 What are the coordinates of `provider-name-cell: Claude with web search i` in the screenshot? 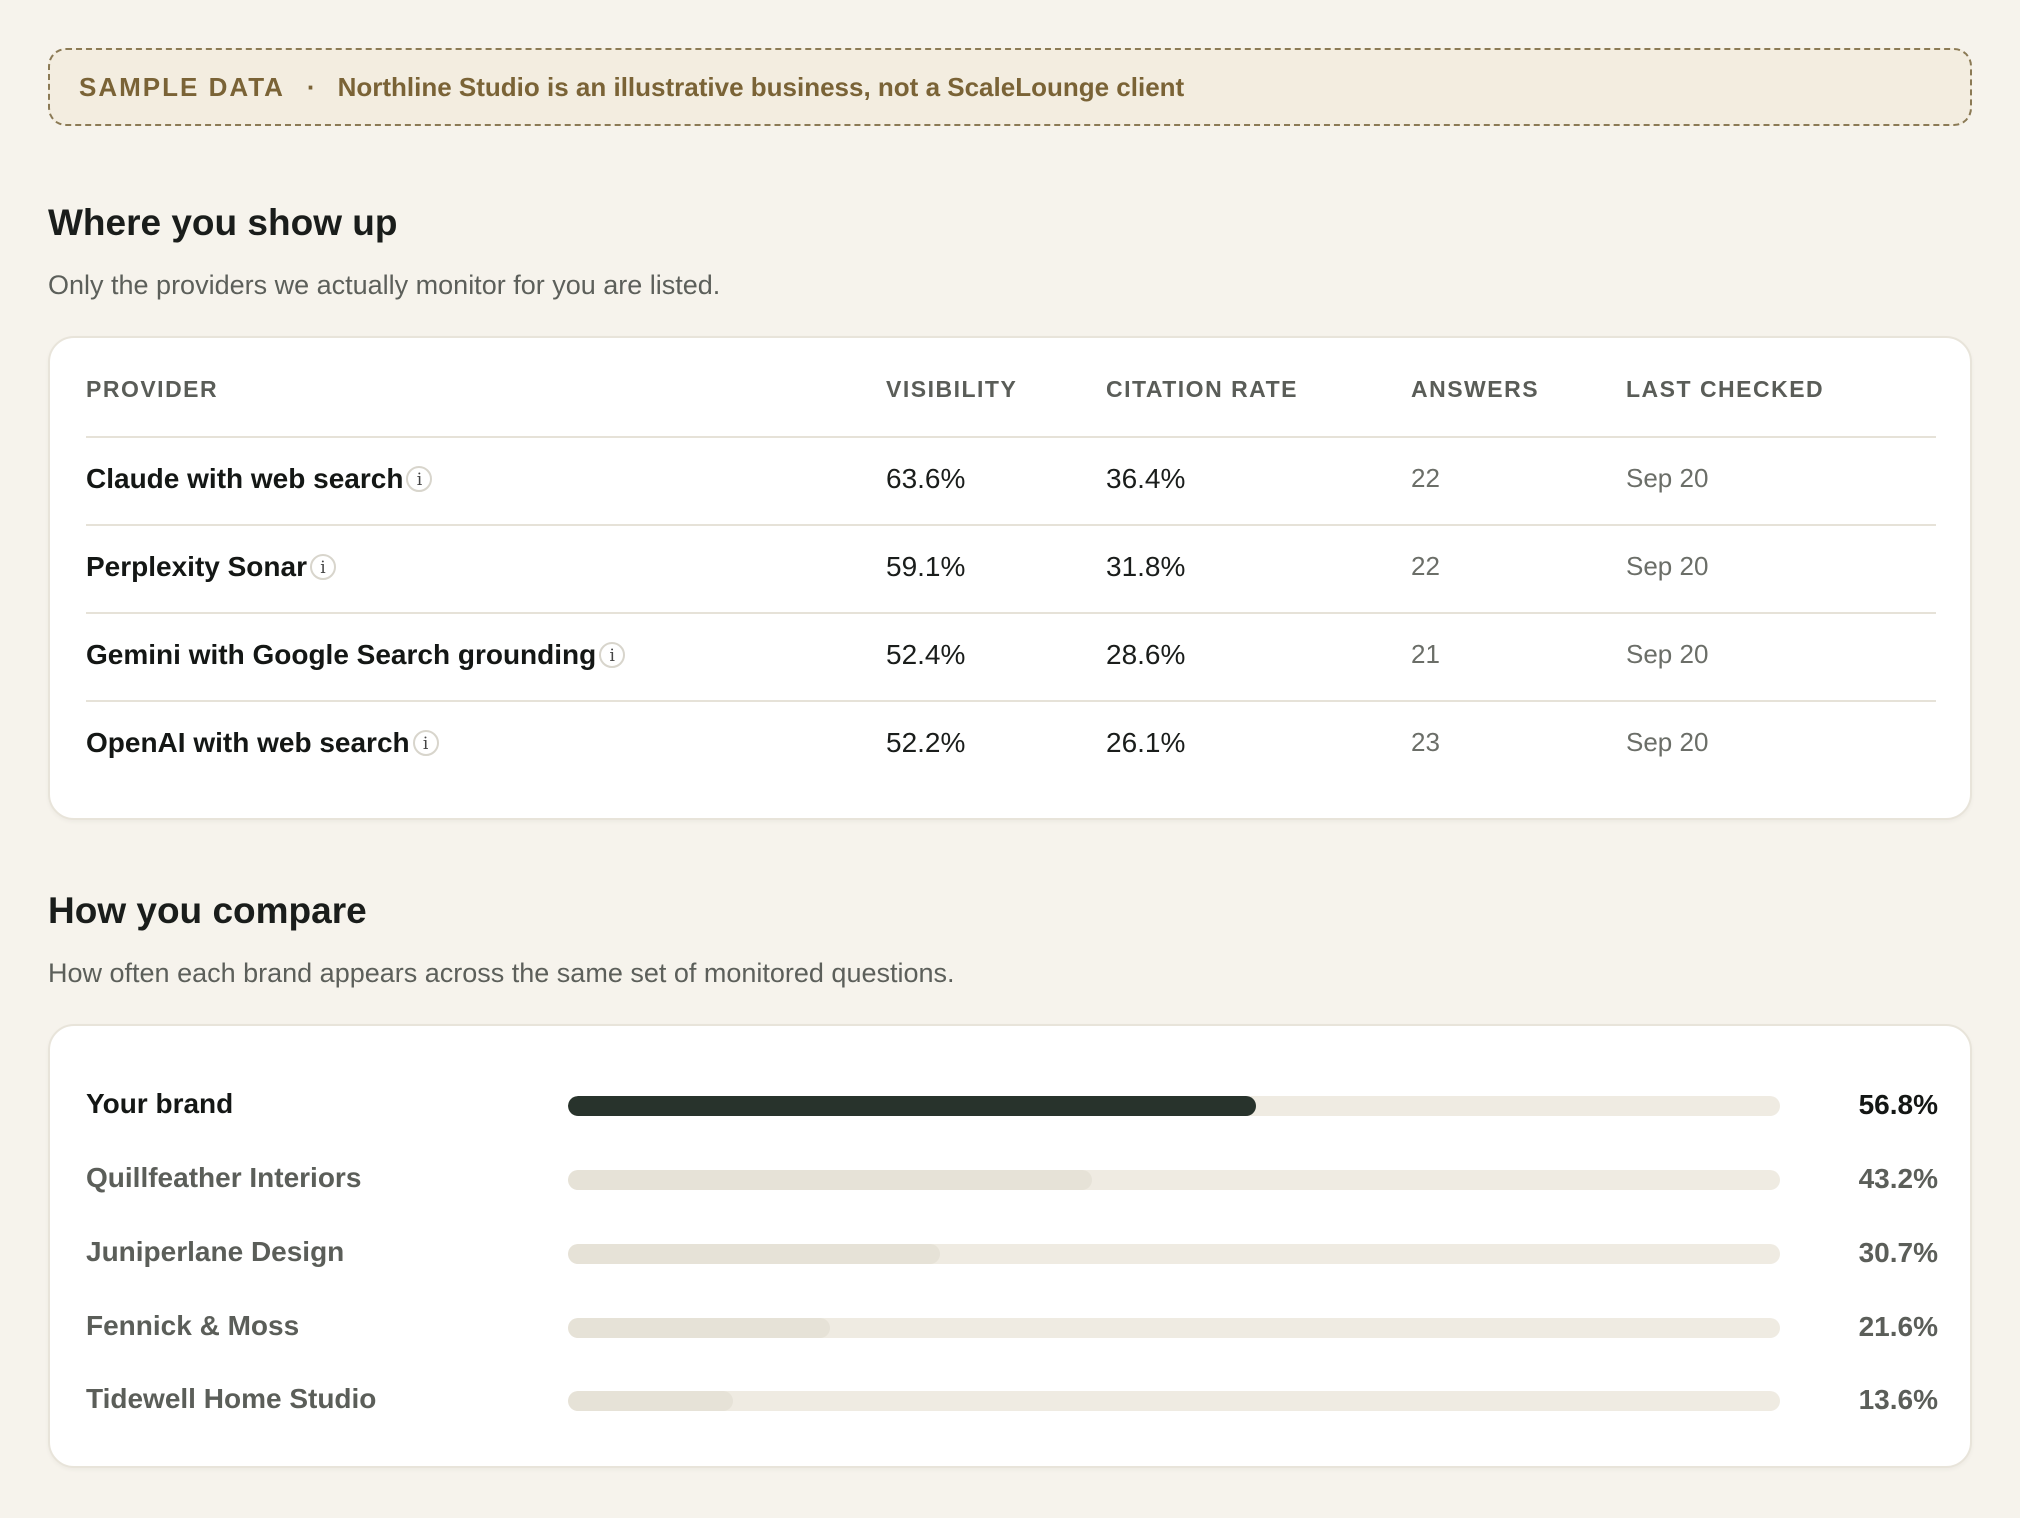 It's located at (259, 479).